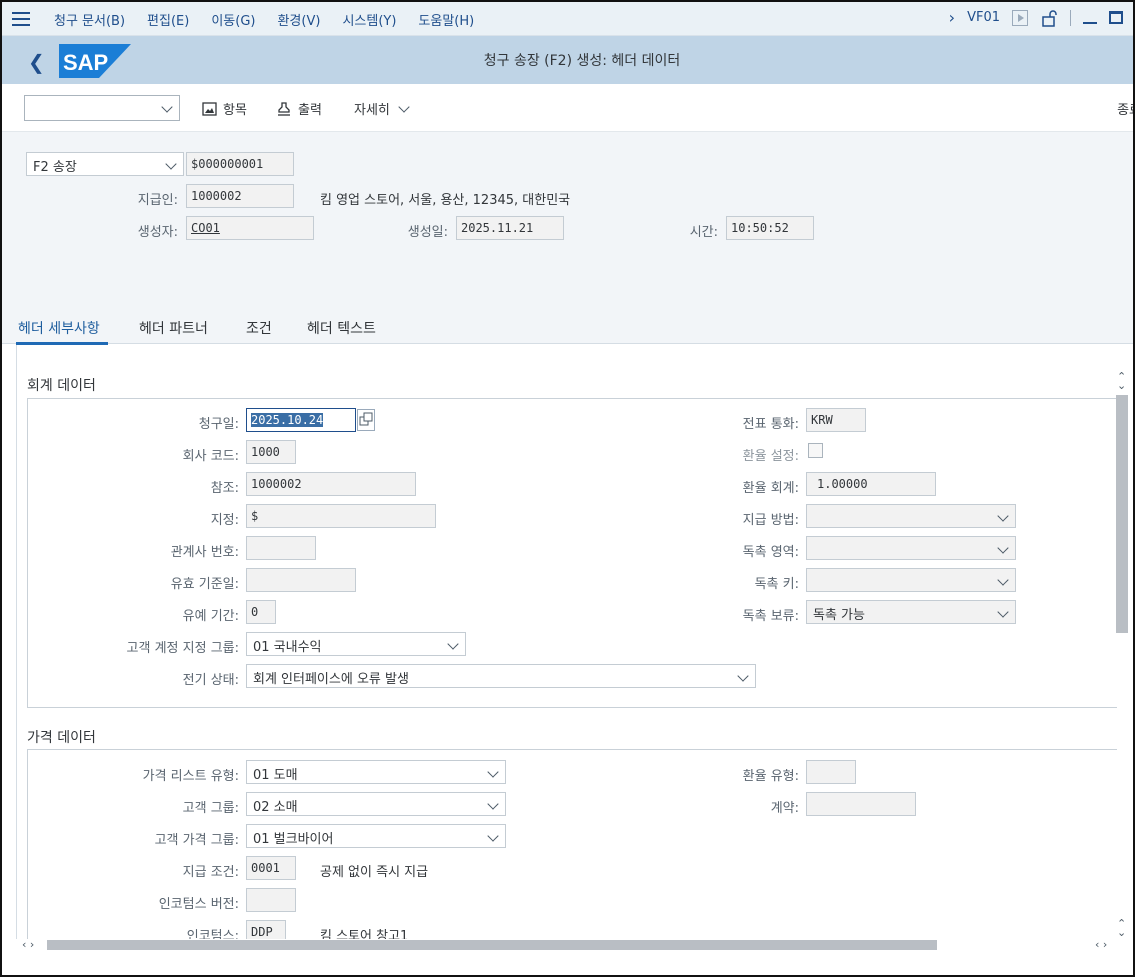 This screenshot has height=977, width=1135. I want to click on more-button: 자세히, so click(382, 108).